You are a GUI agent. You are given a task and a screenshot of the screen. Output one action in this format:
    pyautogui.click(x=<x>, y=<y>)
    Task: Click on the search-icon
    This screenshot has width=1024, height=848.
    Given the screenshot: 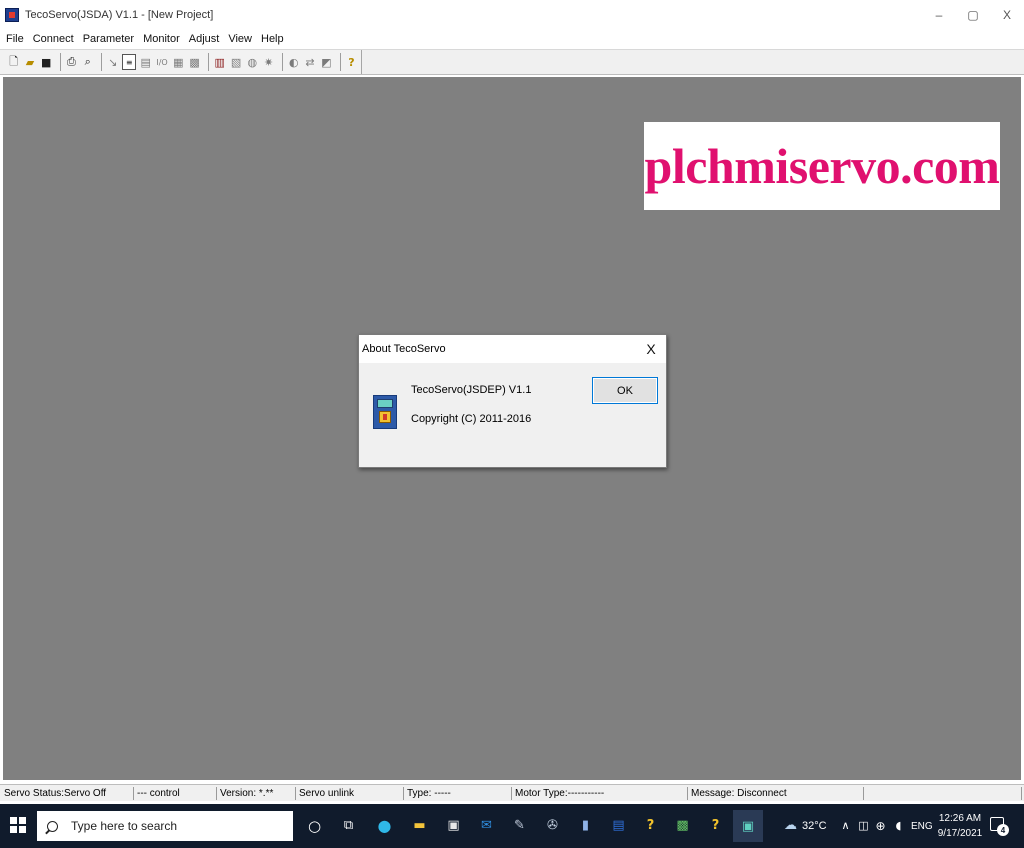 What is the action you would take?
    pyautogui.click(x=52, y=826)
    